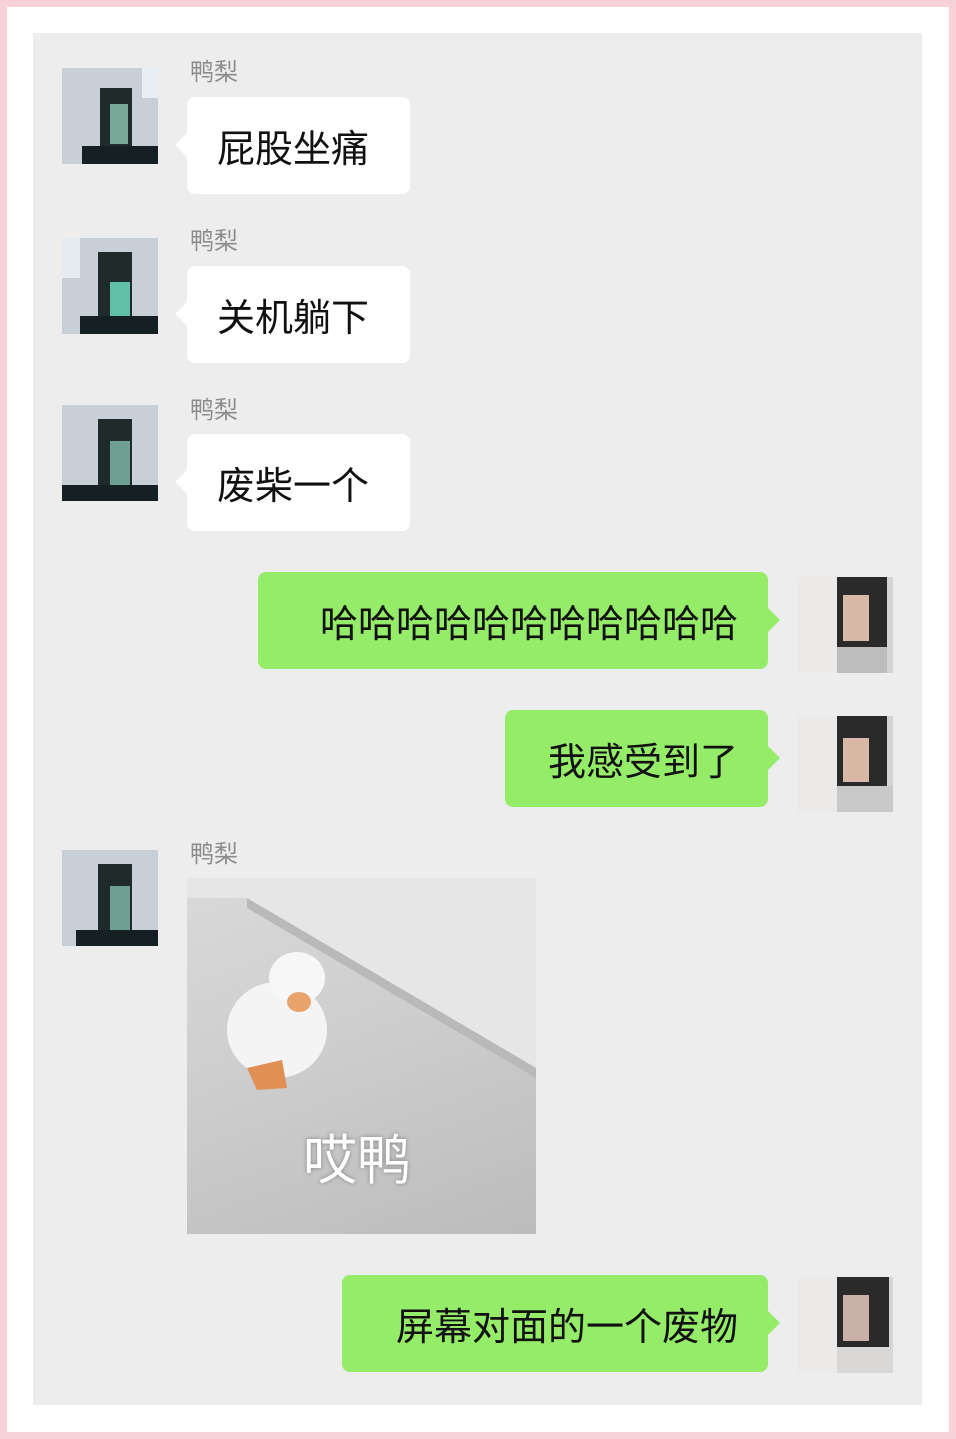 This screenshot has width=956, height=1439. Describe the element at coordinates (293, 486) in the screenshot. I see `message-text: 废柴一个` at that location.